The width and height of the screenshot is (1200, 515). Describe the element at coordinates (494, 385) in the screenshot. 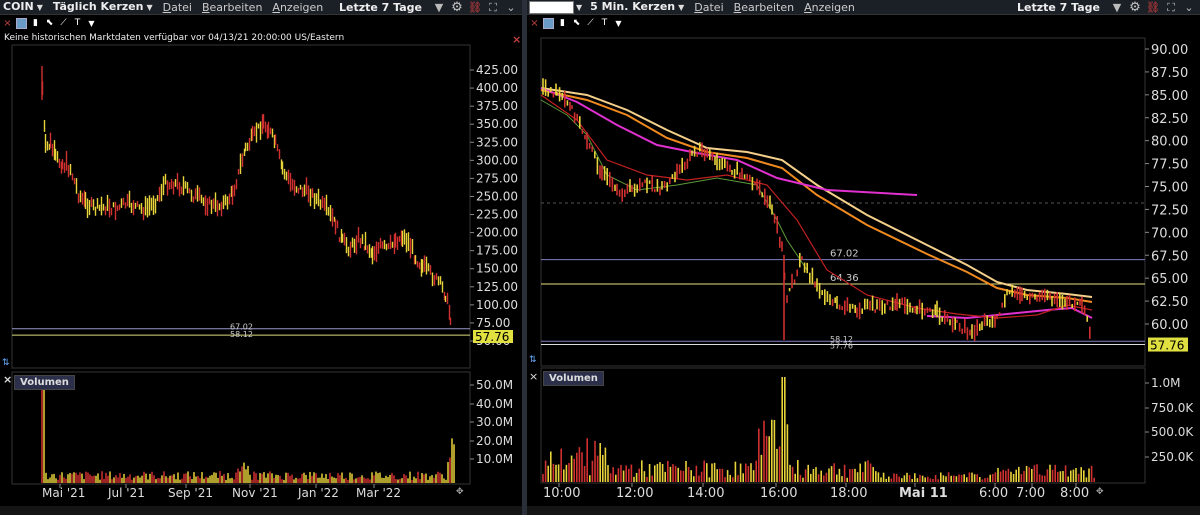

I see `volume-tick-label: 50.0M` at that location.